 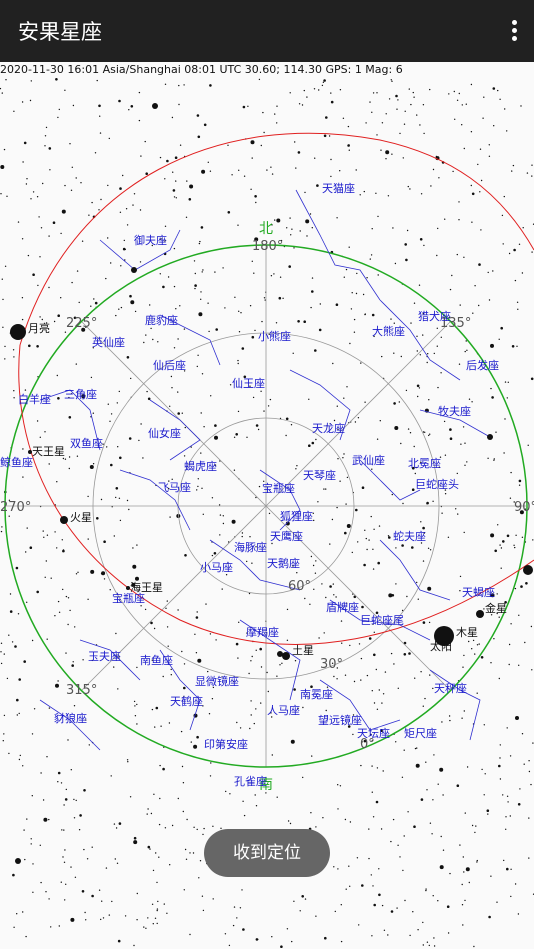 What do you see at coordinates (382, 620) in the screenshot?
I see `constellation-label: 巨蛇座尾` at bounding box center [382, 620].